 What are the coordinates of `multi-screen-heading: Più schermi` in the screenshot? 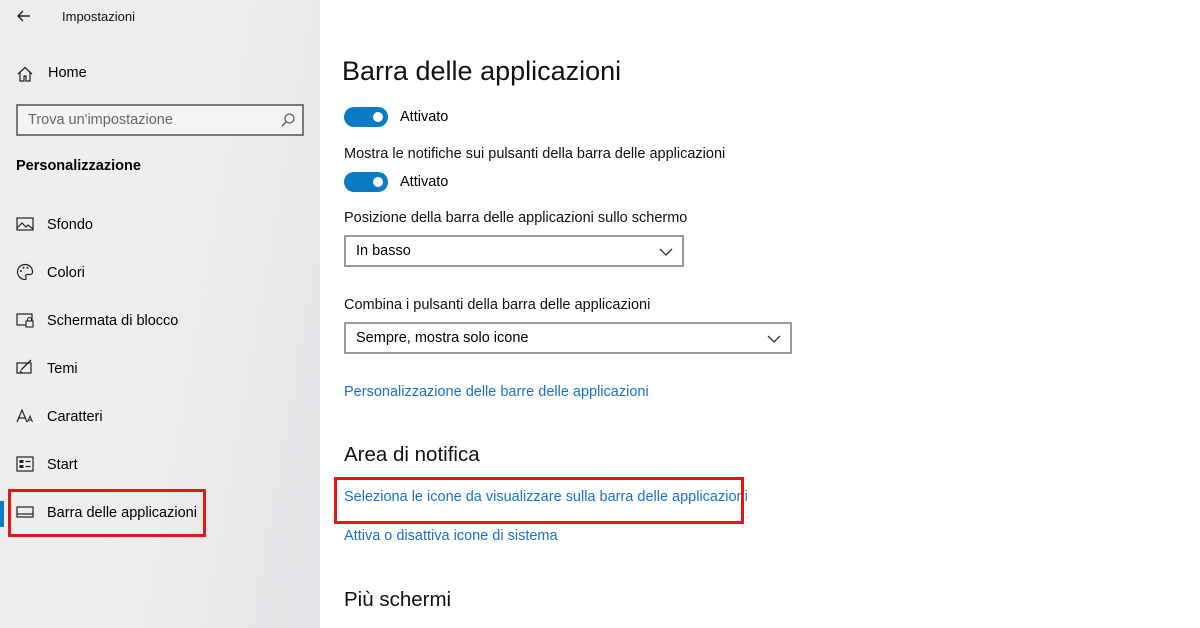 It's located at (398, 599).